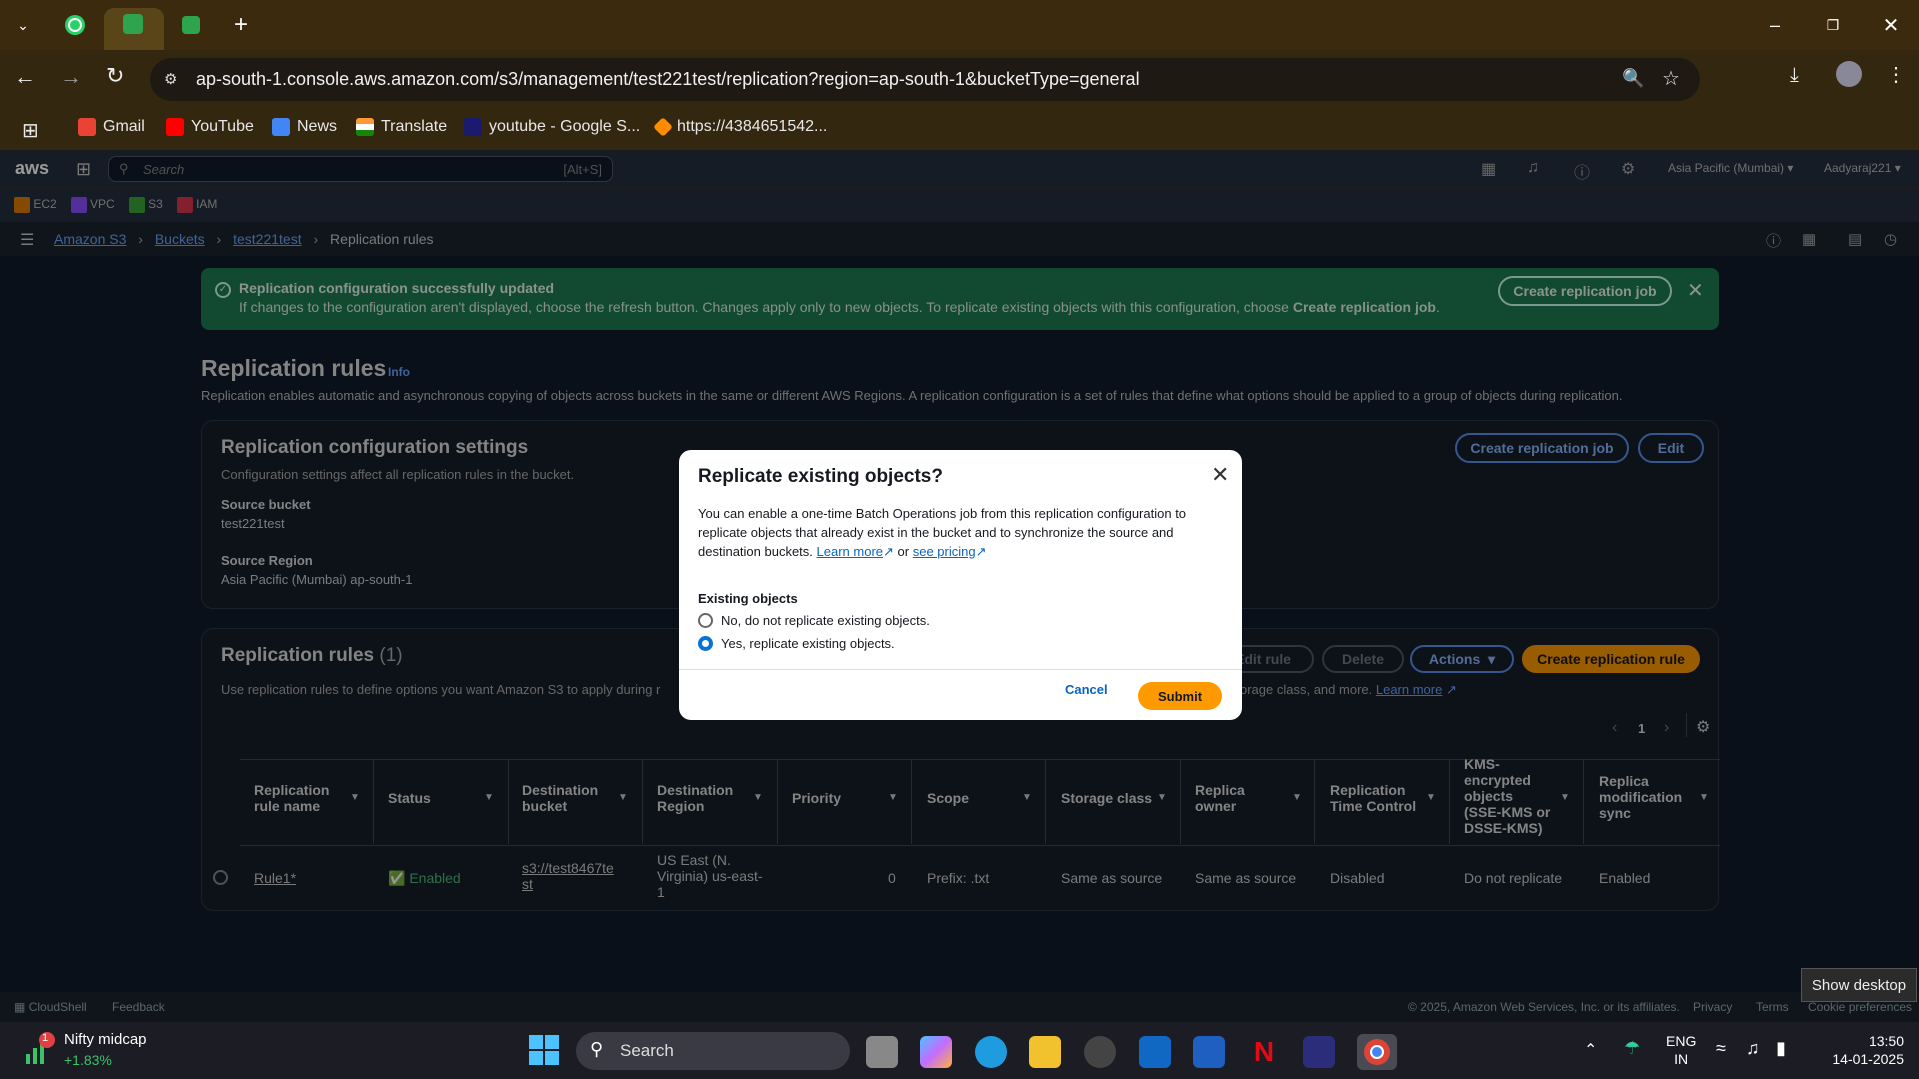 The width and height of the screenshot is (1919, 1079). Describe the element at coordinates (991, 1052) in the screenshot. I see `edge-icon` at that location.